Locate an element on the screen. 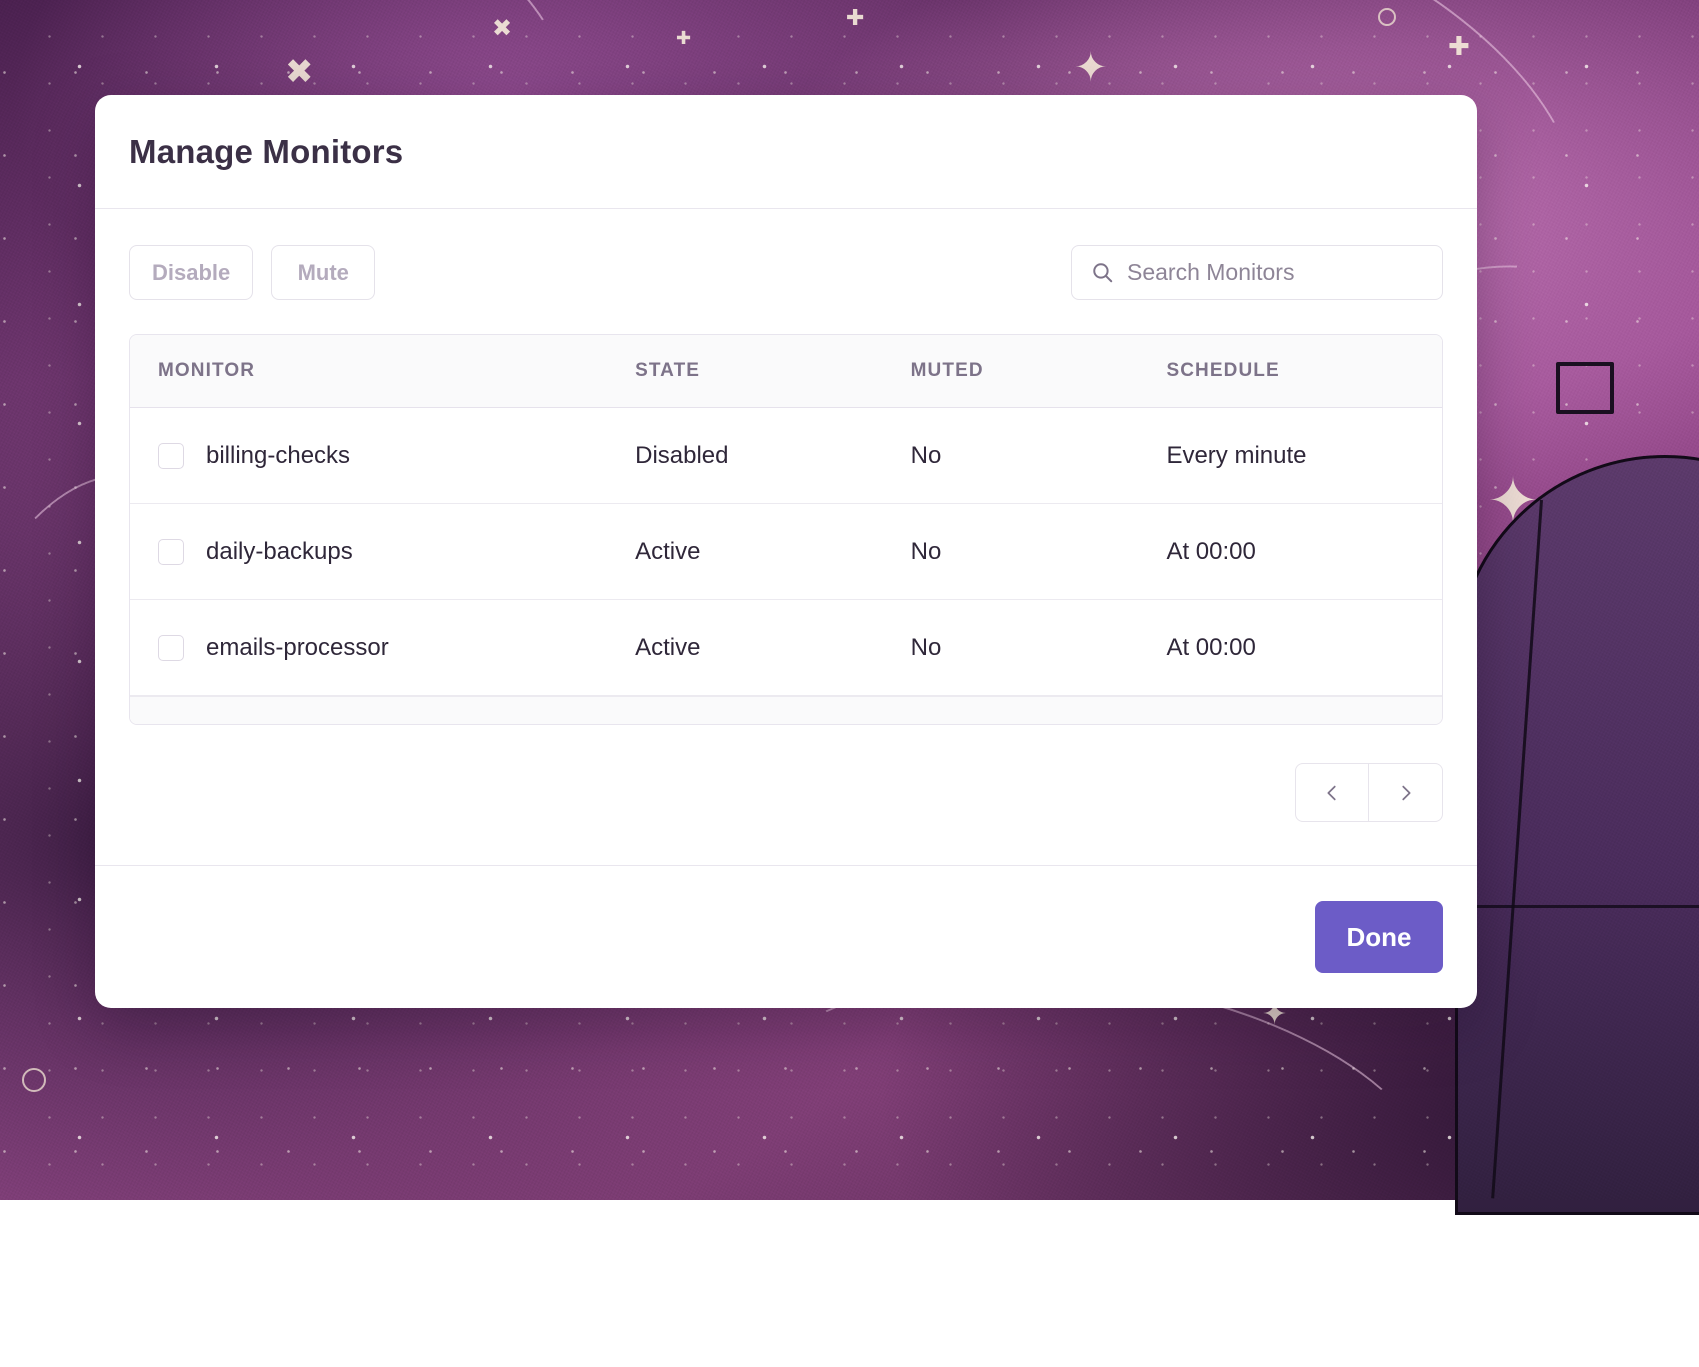  table-footer-strip is located at coordinates (786, 710).